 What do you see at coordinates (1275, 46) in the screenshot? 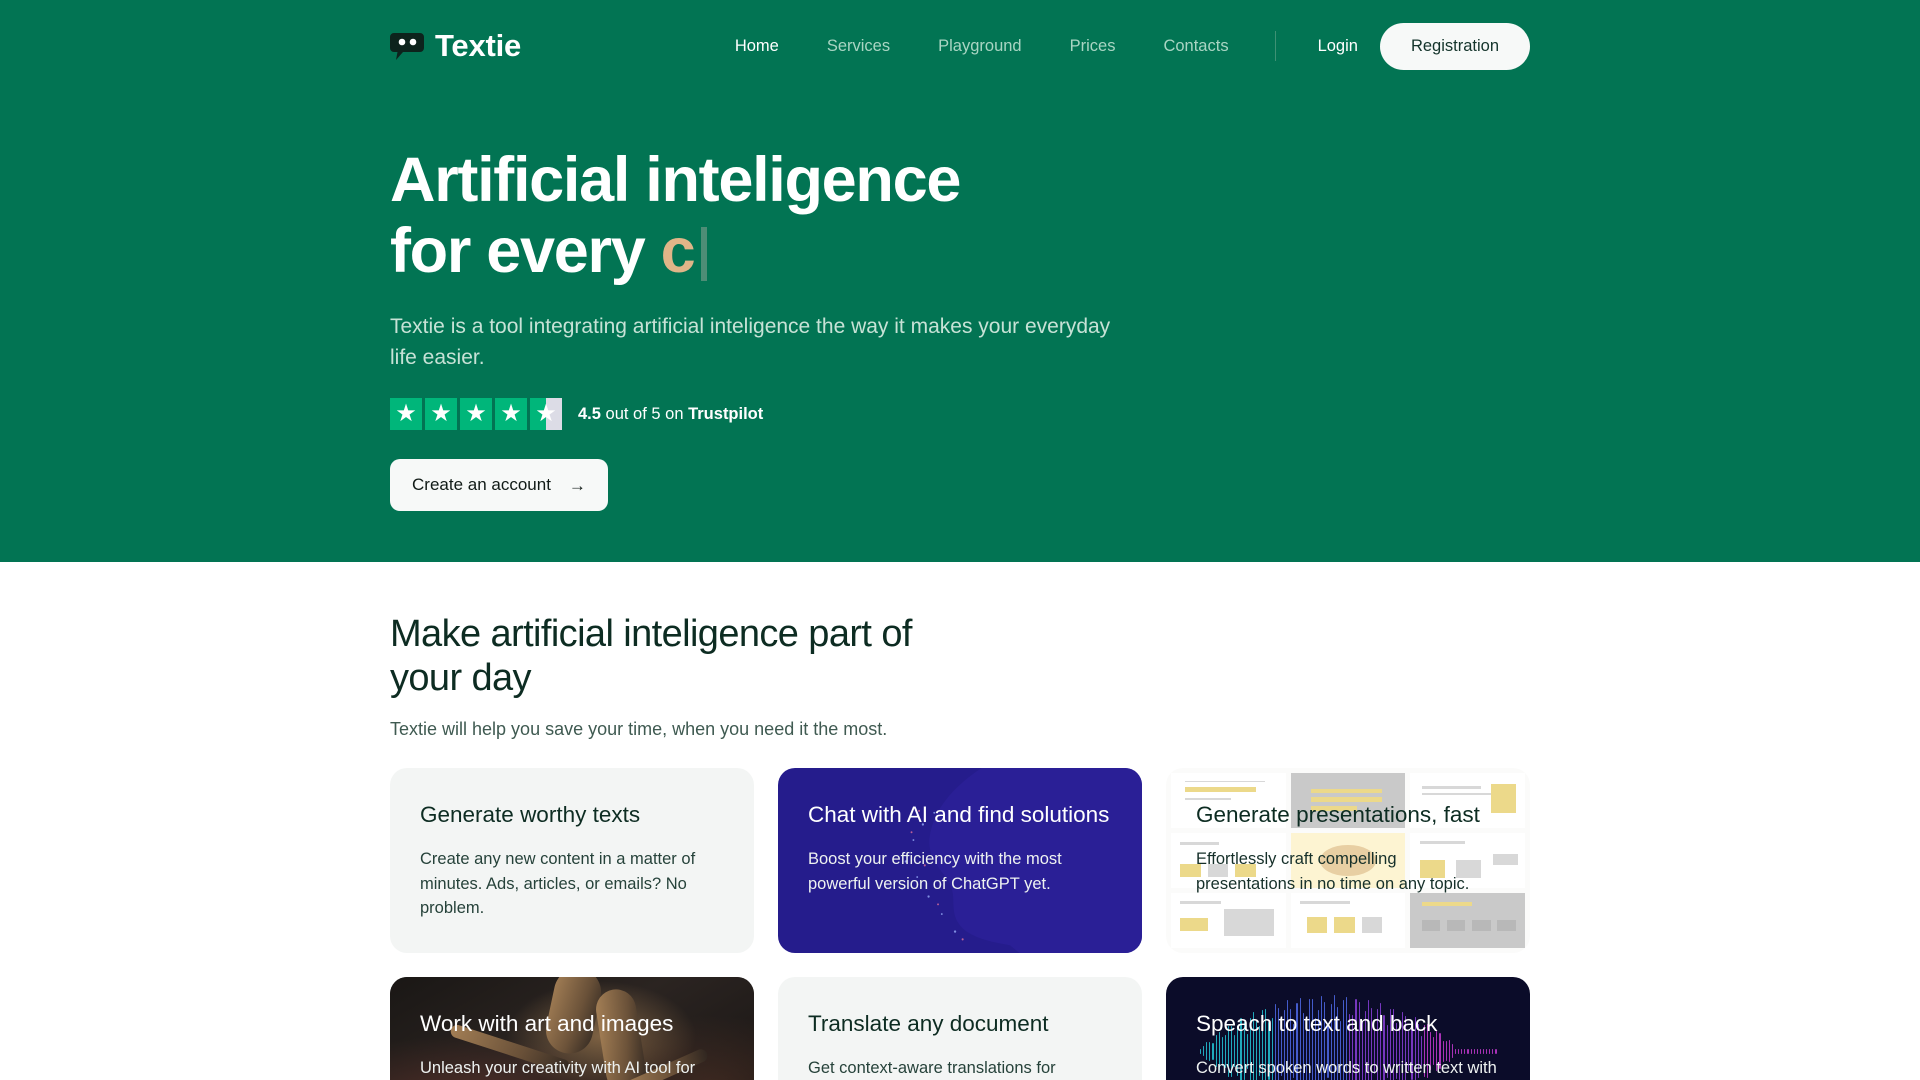
I see `nav-divider` at bounding box center [1275, 46].